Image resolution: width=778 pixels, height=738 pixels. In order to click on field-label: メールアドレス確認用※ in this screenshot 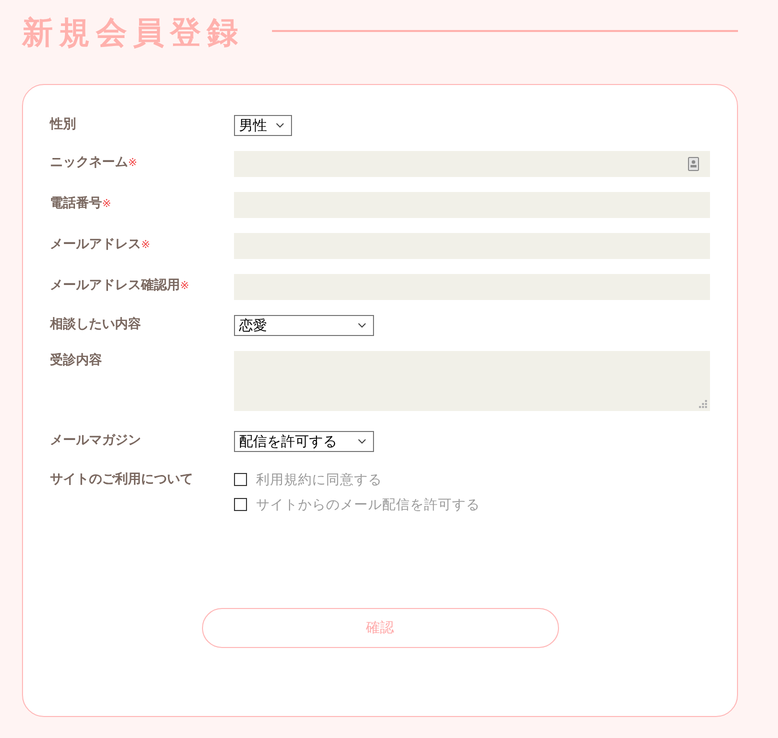, I will do `click(120, 286)`.